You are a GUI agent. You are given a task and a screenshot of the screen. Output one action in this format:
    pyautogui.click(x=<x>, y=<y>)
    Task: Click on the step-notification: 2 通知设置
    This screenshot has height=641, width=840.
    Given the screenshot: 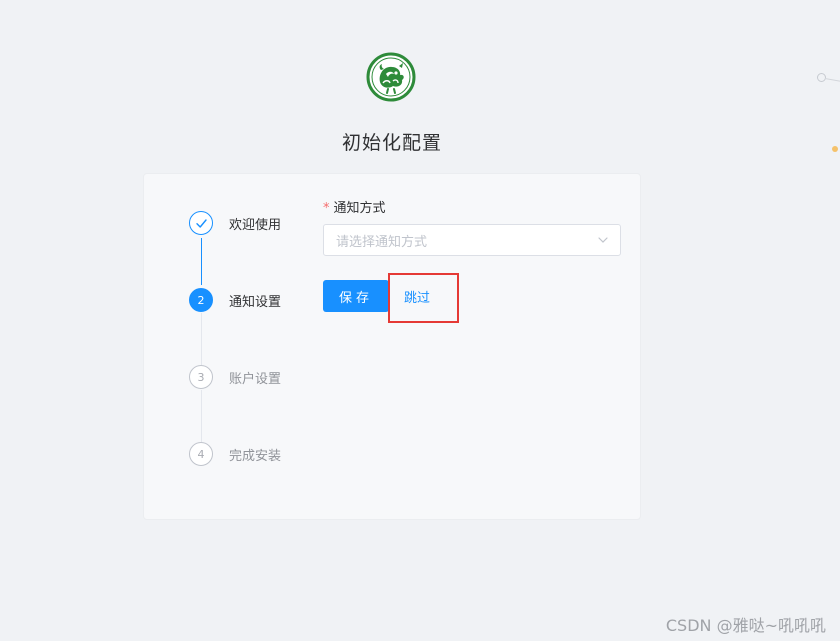 What is the action you would take?
    pyautogui.click(x=235, y=300)
    